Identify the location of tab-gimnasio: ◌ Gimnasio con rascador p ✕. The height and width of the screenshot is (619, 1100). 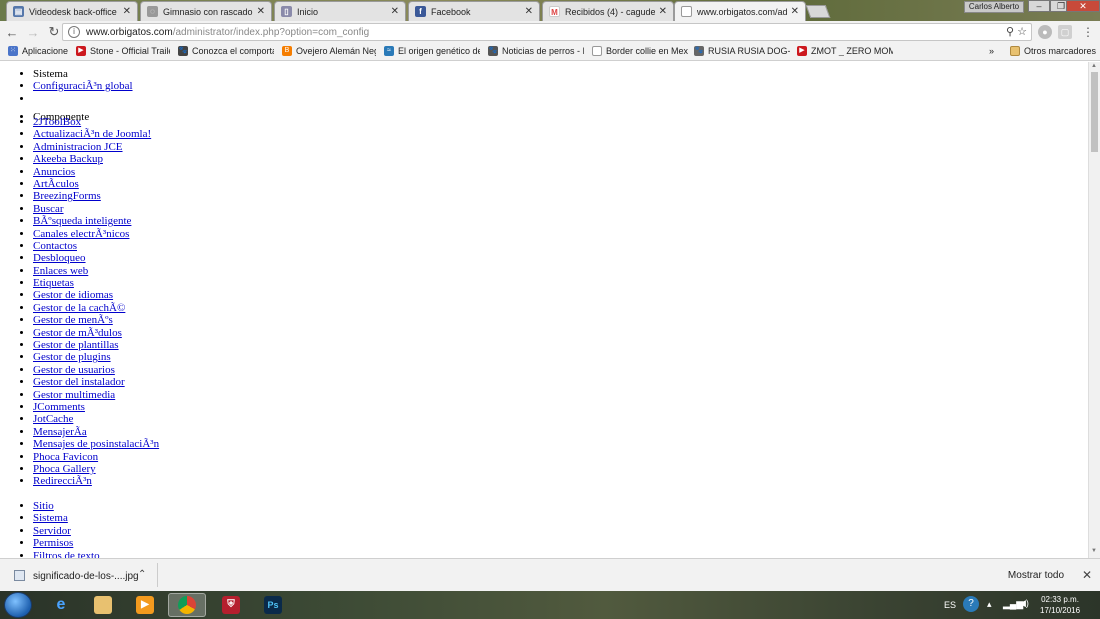
(206, 11).